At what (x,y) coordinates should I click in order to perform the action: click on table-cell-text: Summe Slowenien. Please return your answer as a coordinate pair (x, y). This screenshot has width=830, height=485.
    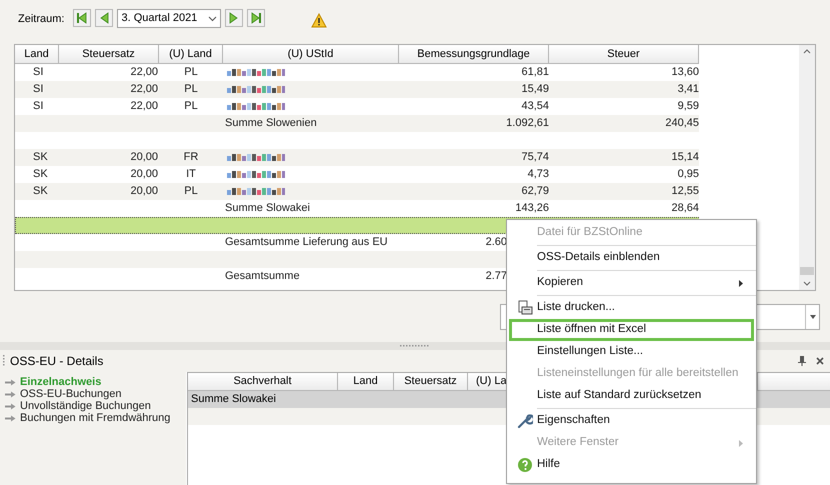
    Looking at the image, I should click on (271, 124).